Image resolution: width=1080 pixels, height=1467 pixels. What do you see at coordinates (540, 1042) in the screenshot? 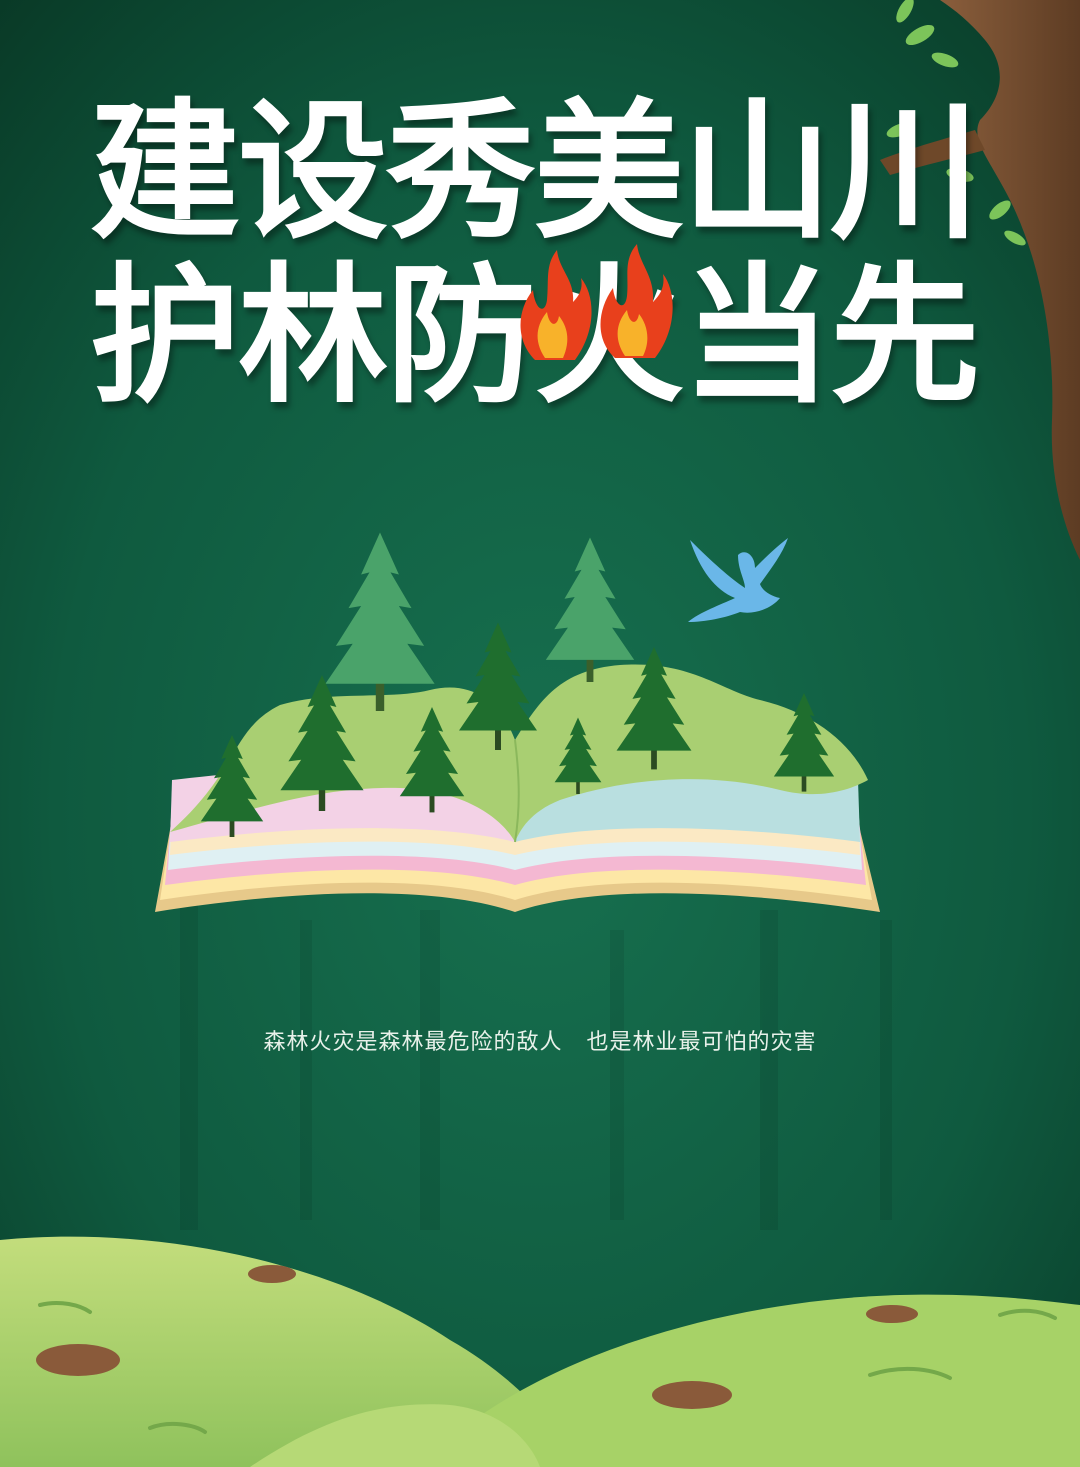
I see `slogan-text: 森林火灾是森林最危险的敌人 也是林业最可怕的灾害` at bounding box center [540, 1042].